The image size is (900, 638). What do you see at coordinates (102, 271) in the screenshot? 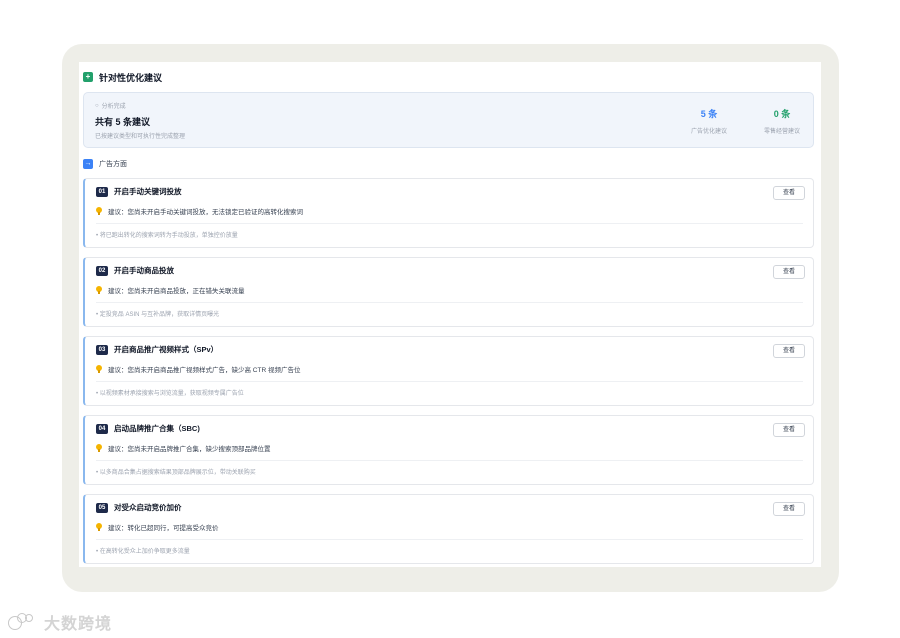
I see `card-number: 02` at bounding box center [102, 271].